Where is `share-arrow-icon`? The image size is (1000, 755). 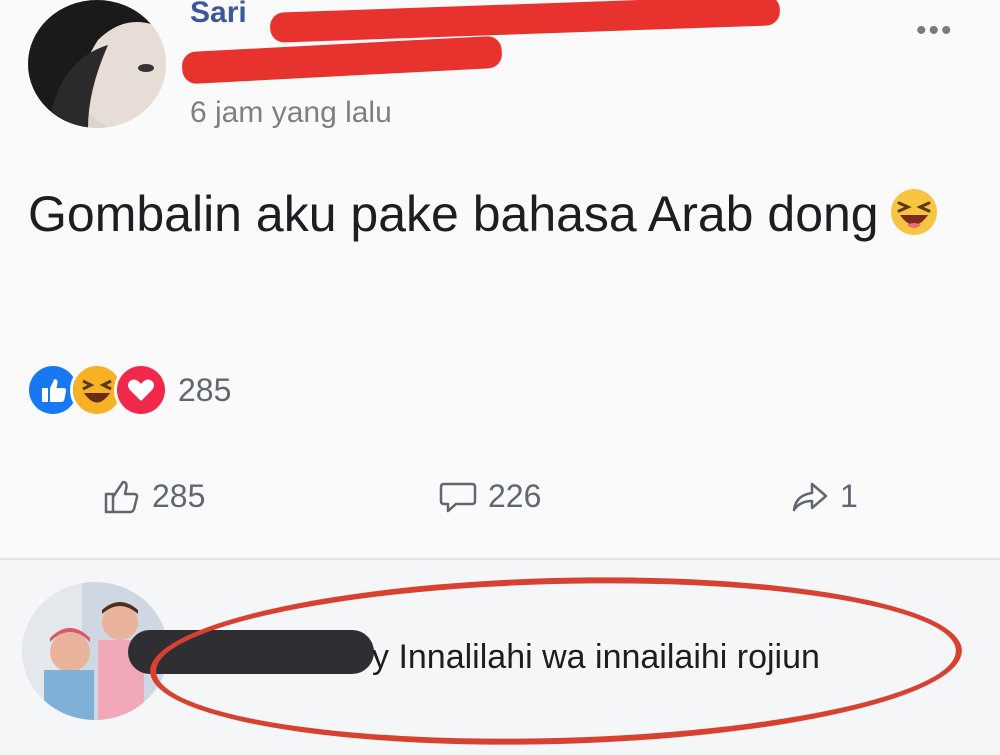
share-arrow-icon is located at coordinates (810, 497).